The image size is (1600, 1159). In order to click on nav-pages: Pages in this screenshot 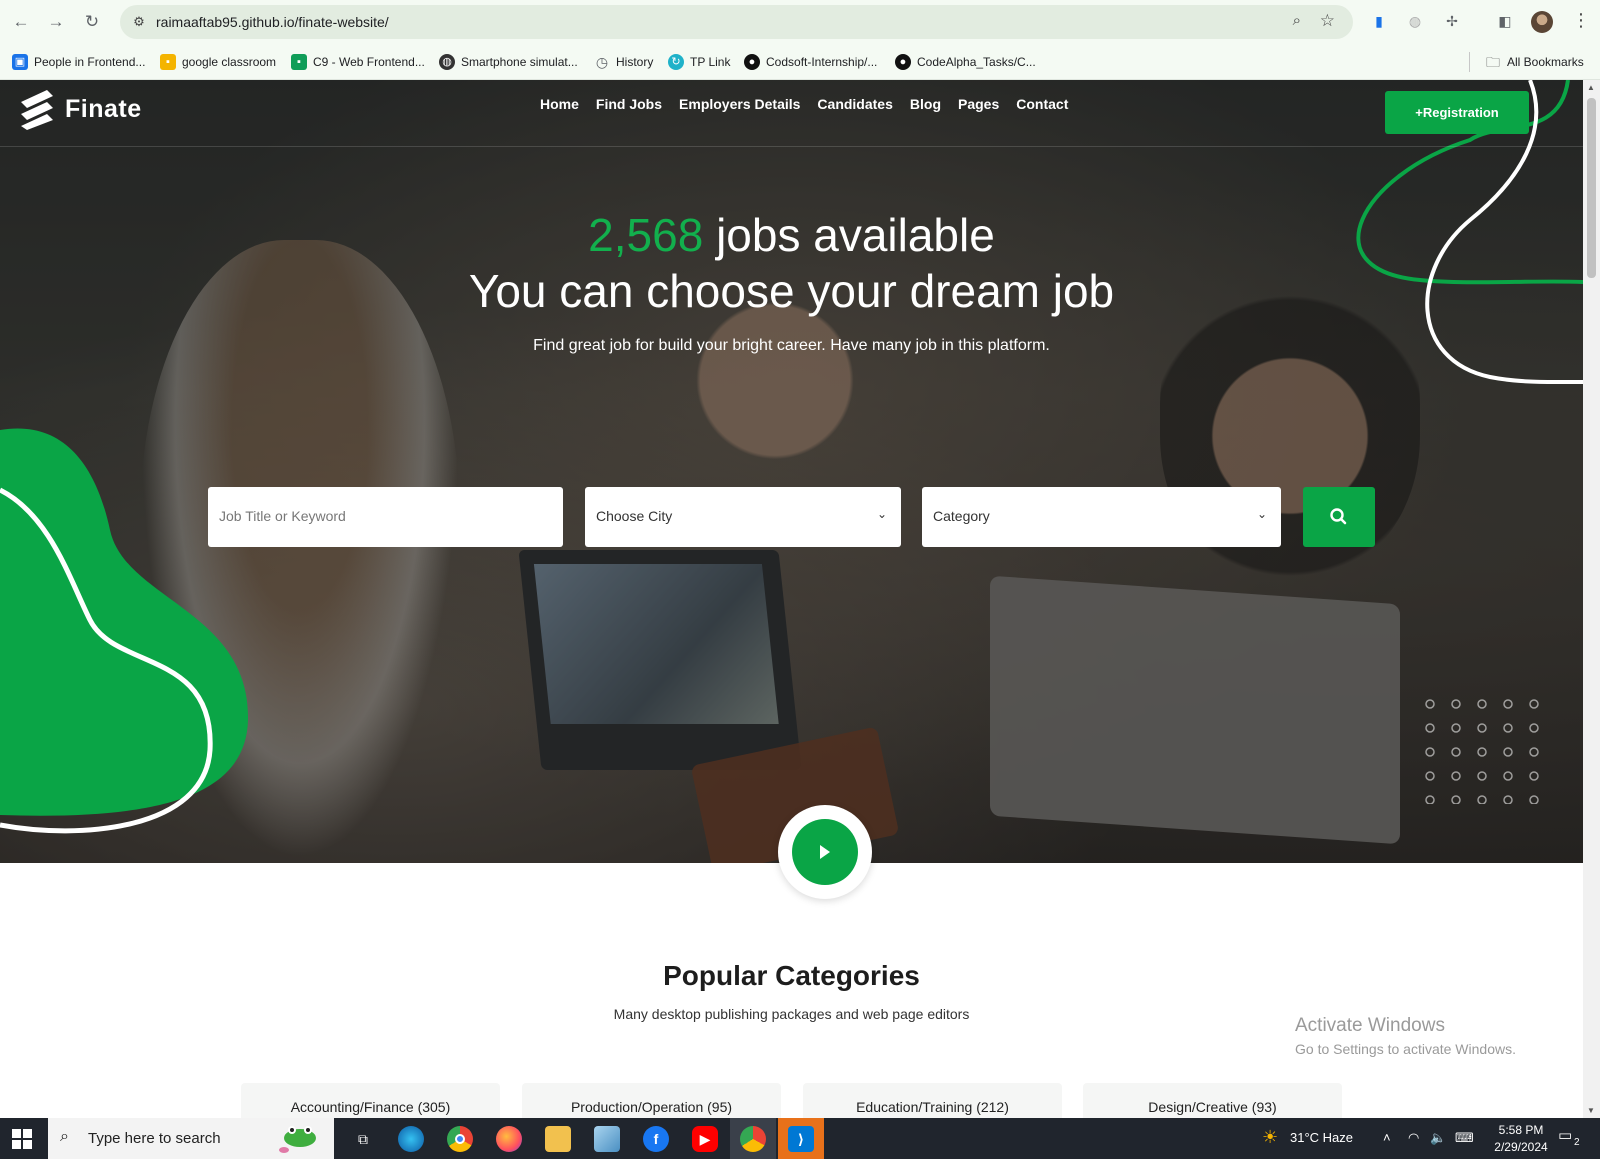, I will do `click(978, 104)`.